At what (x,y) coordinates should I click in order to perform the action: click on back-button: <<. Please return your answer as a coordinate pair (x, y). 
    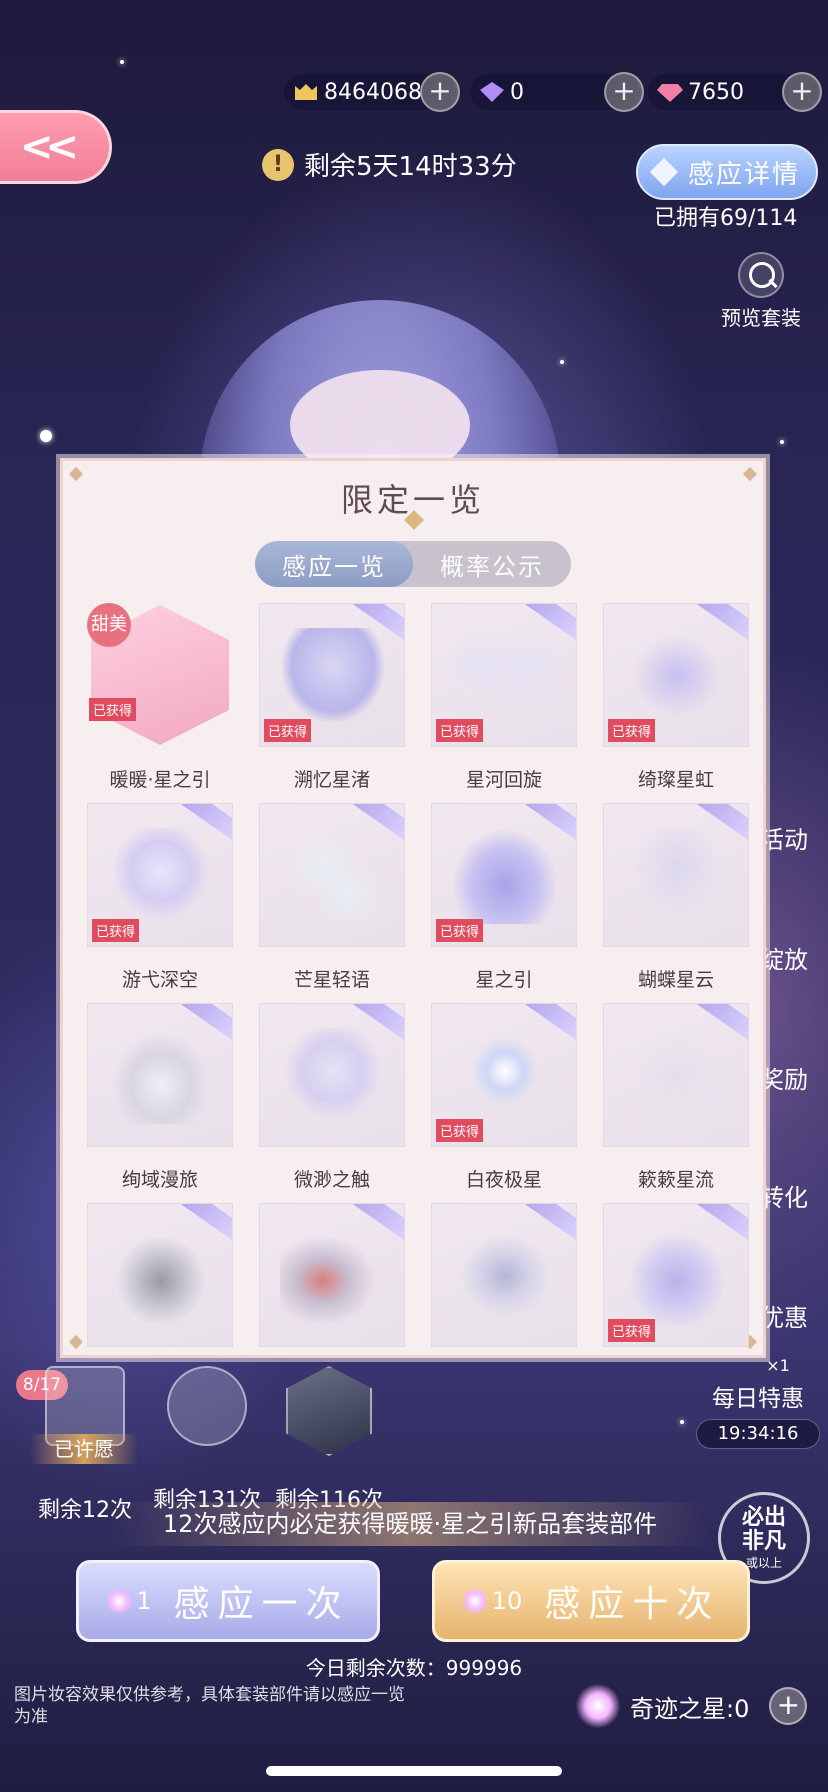
    Looking at the image, I should click on (56, 147).